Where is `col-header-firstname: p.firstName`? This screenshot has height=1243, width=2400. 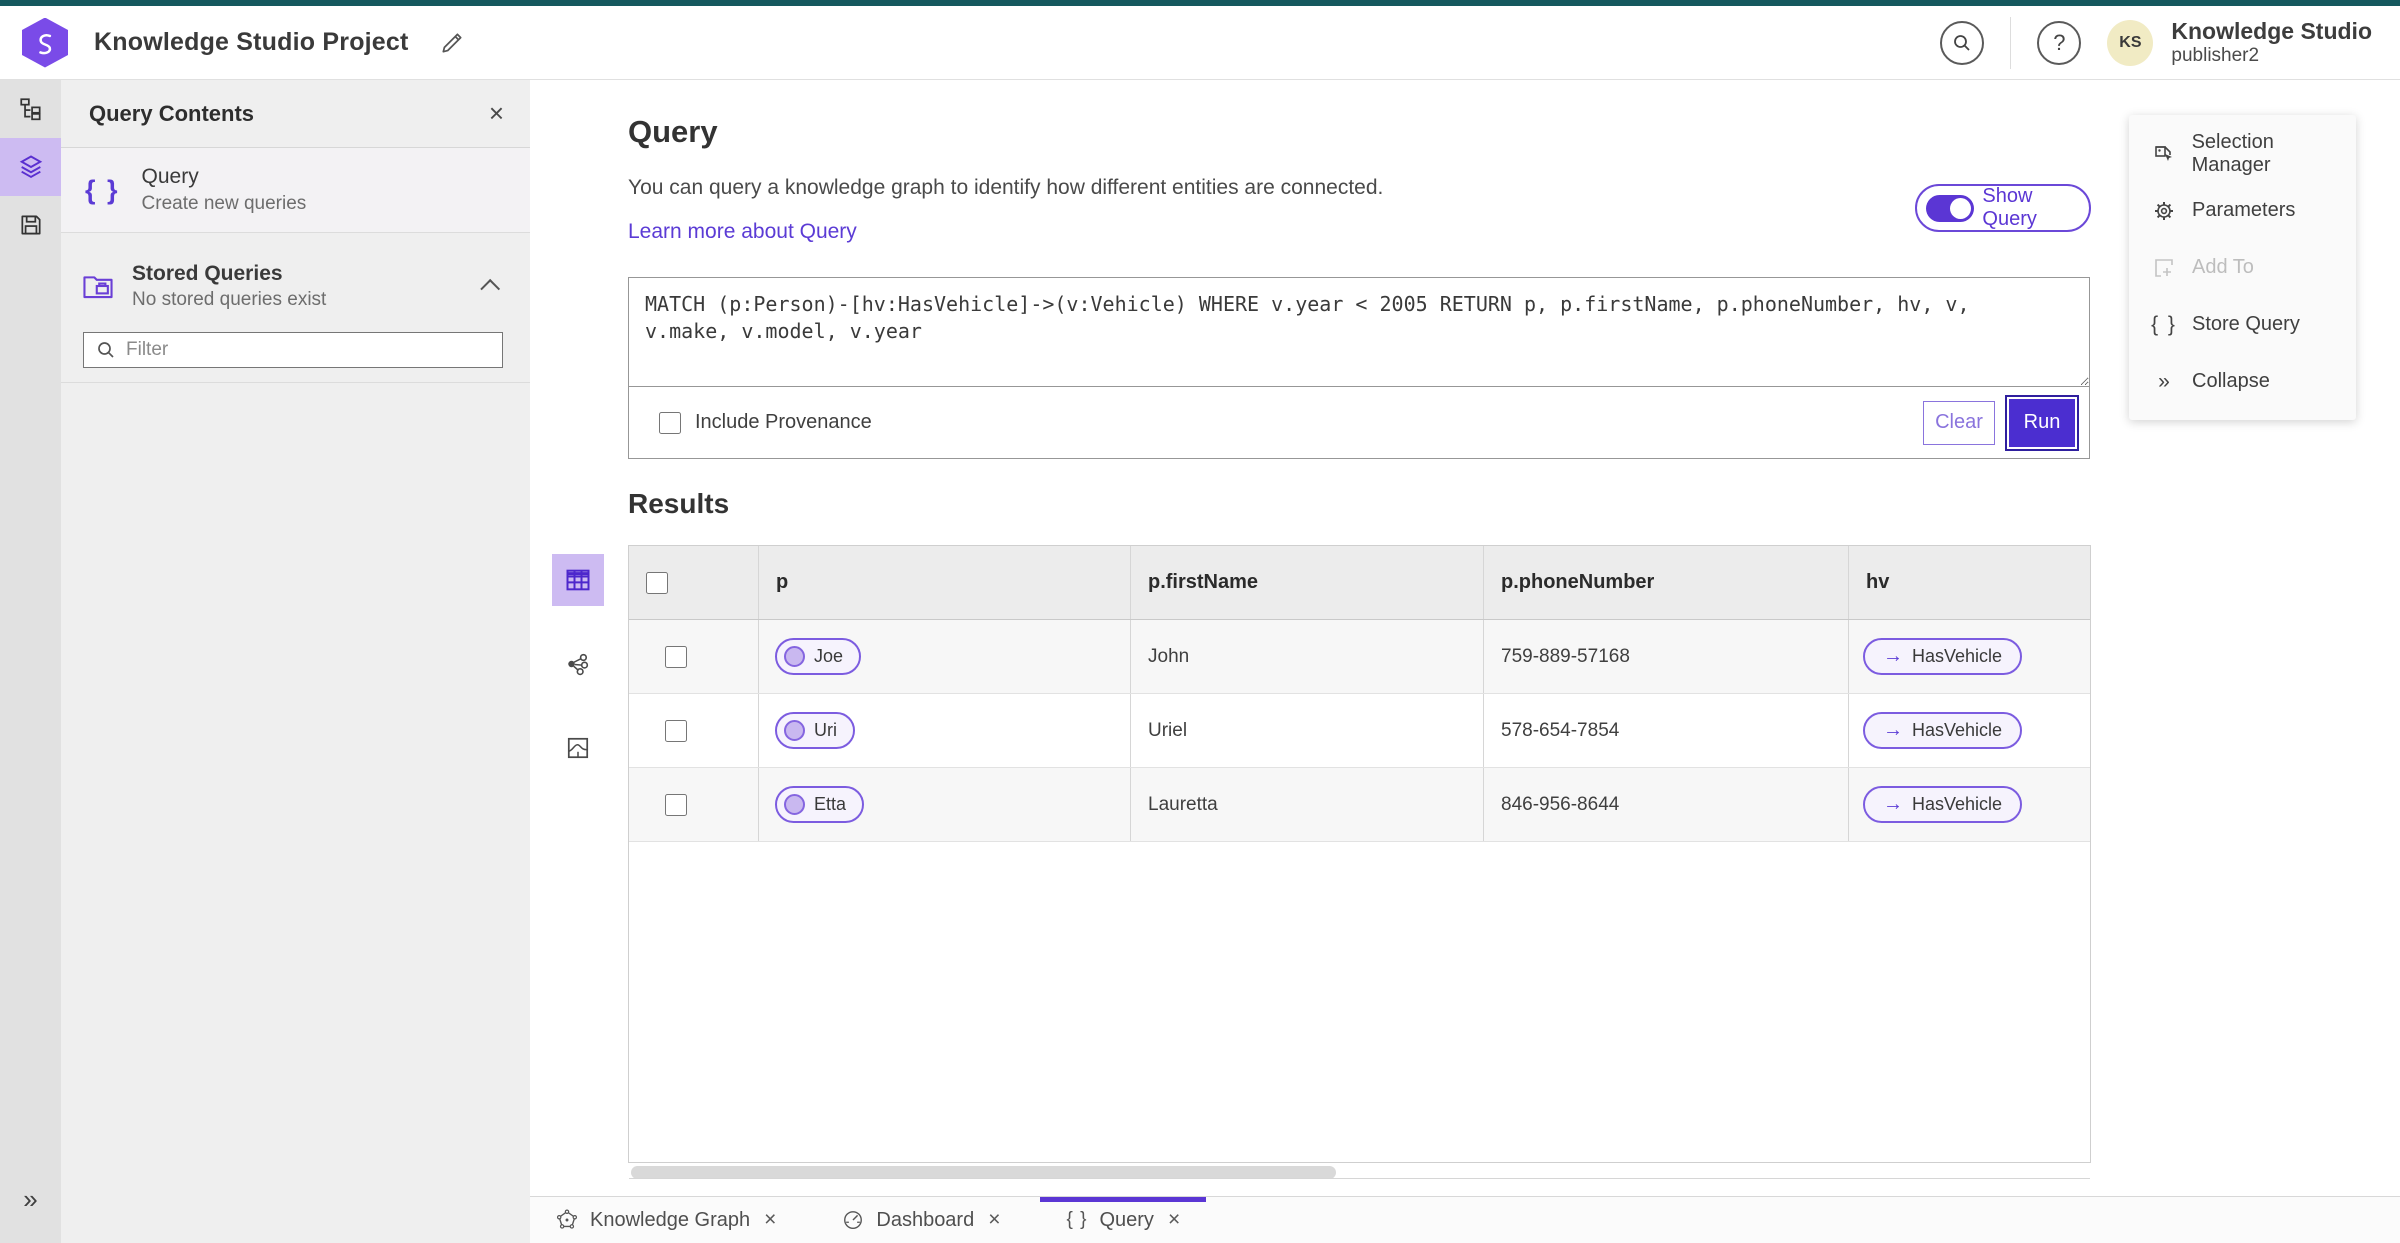 col-header-firstname: p.firstName is located at coordinates (1307, 582).